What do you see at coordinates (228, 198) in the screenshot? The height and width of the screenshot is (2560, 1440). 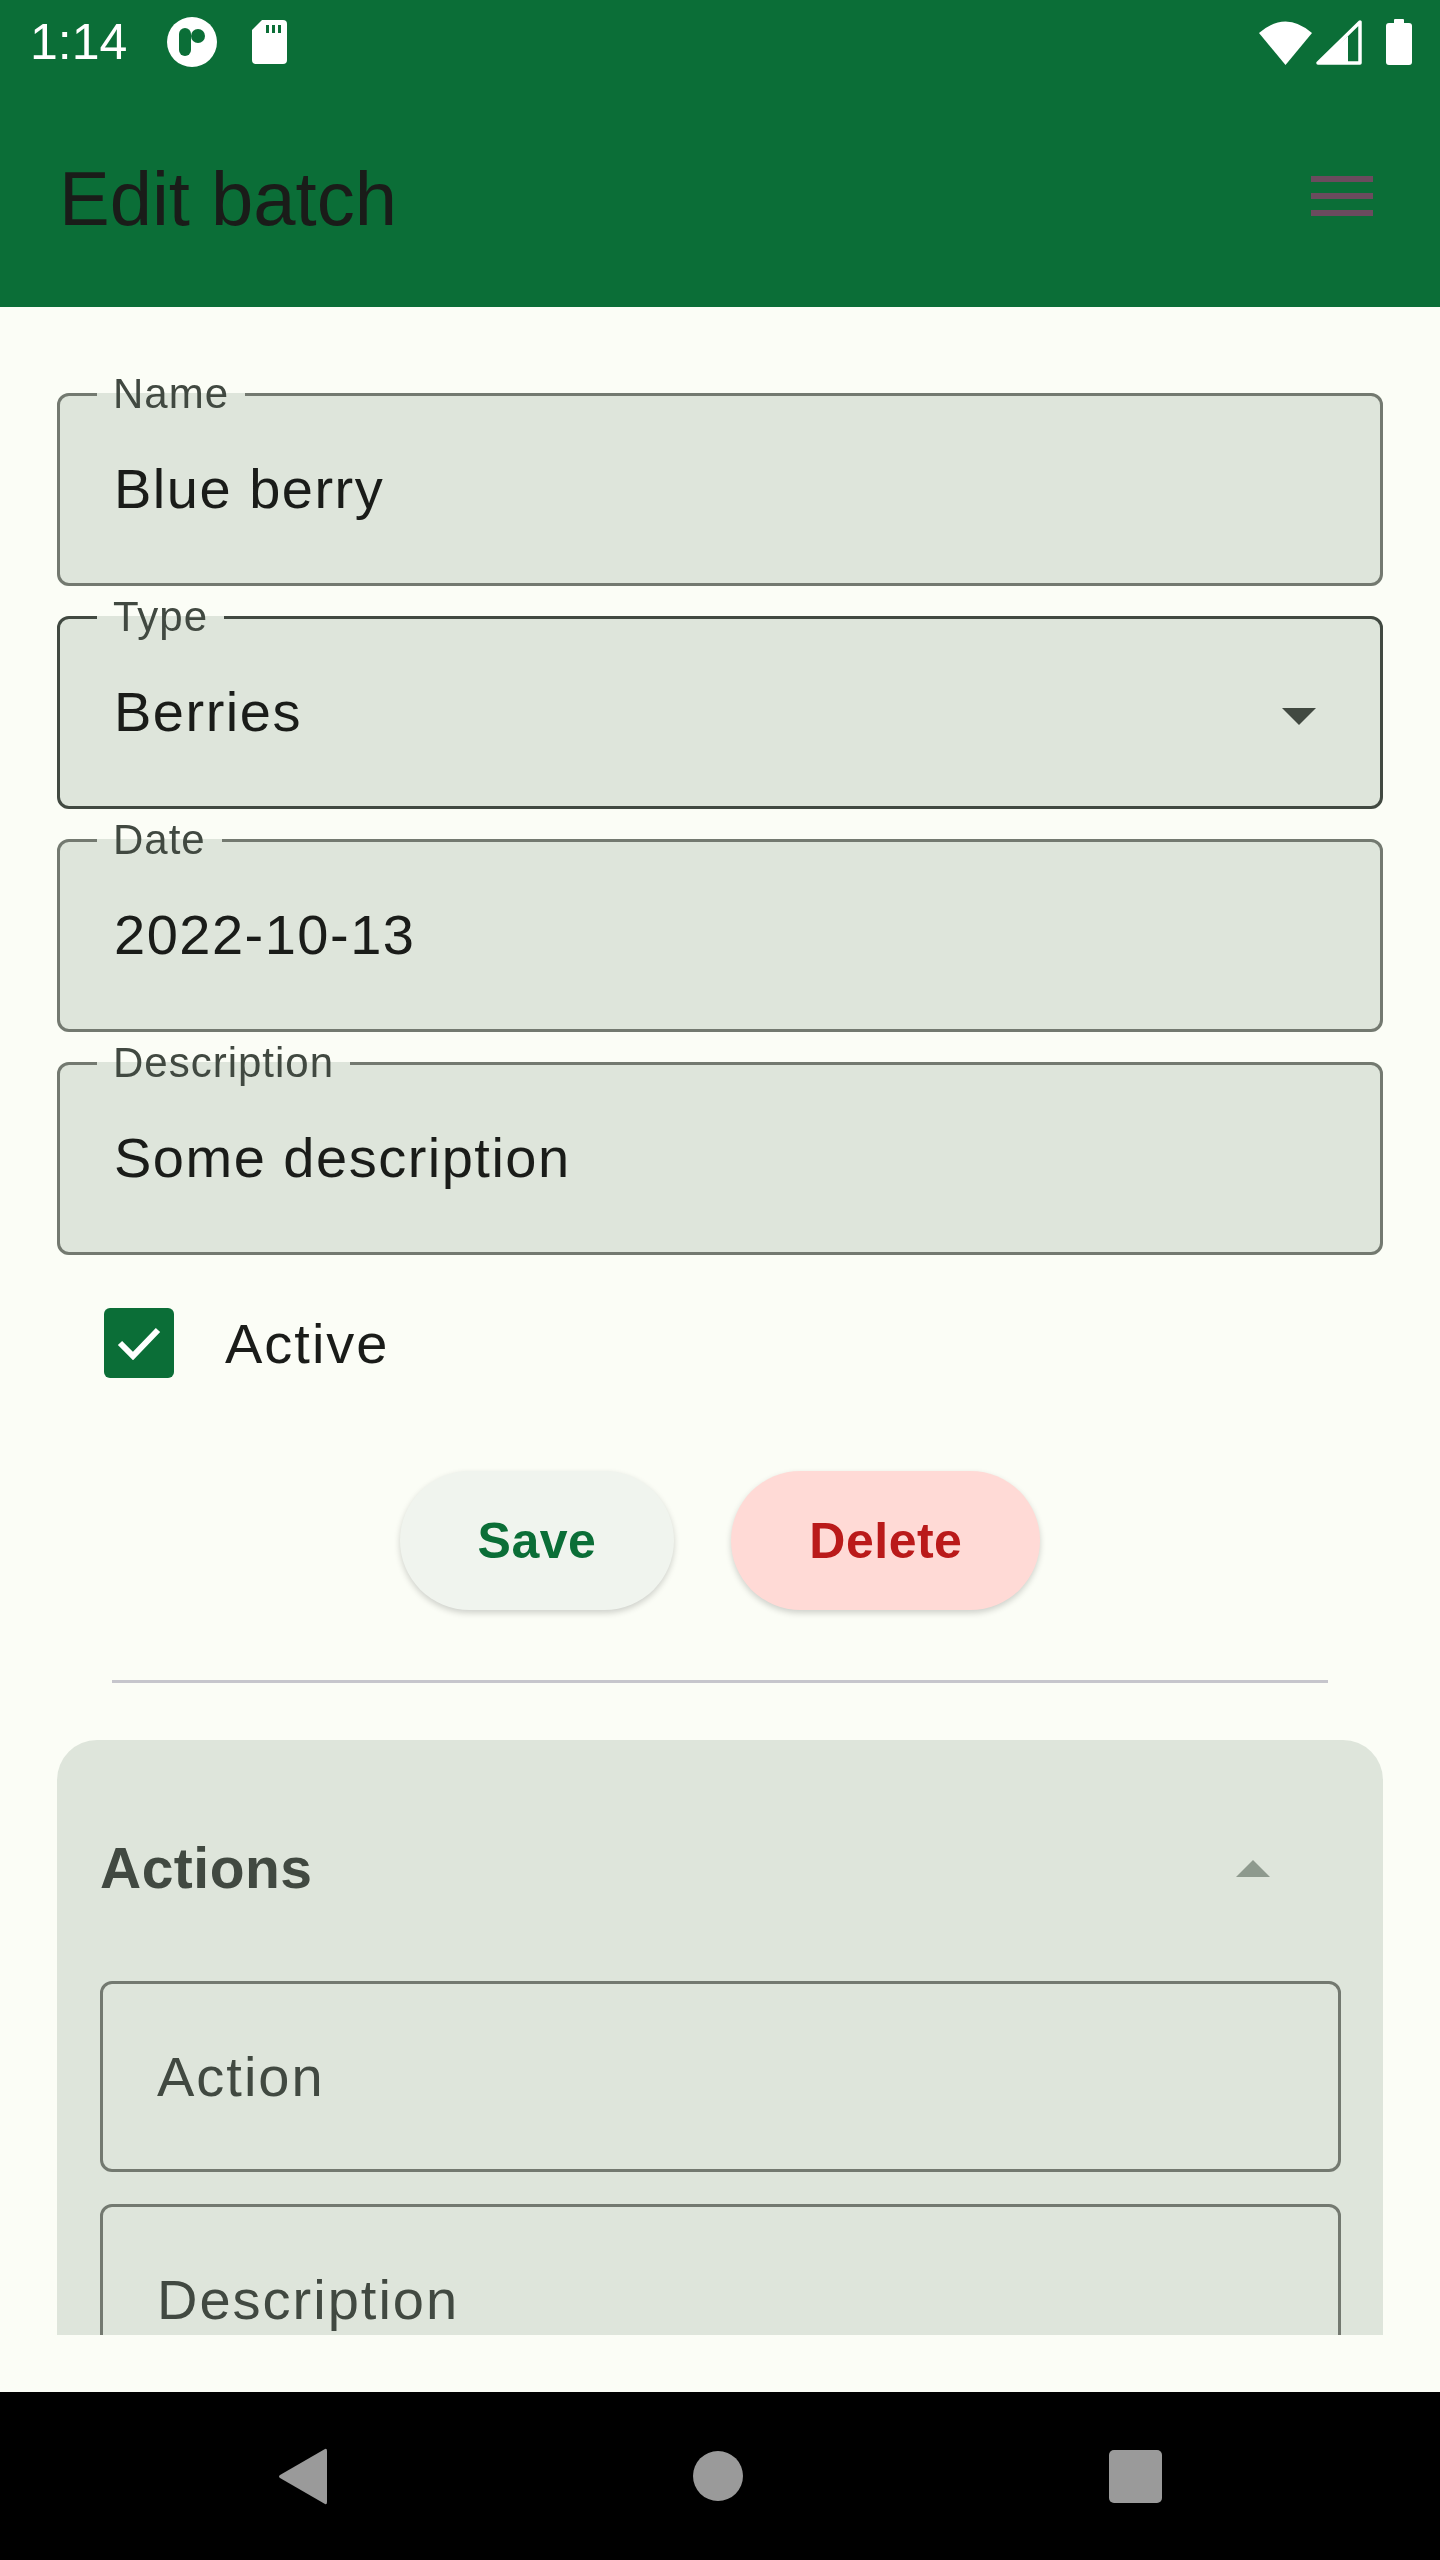 I see `app-bar-title: Edit batch` at bounding box center [228, 198].